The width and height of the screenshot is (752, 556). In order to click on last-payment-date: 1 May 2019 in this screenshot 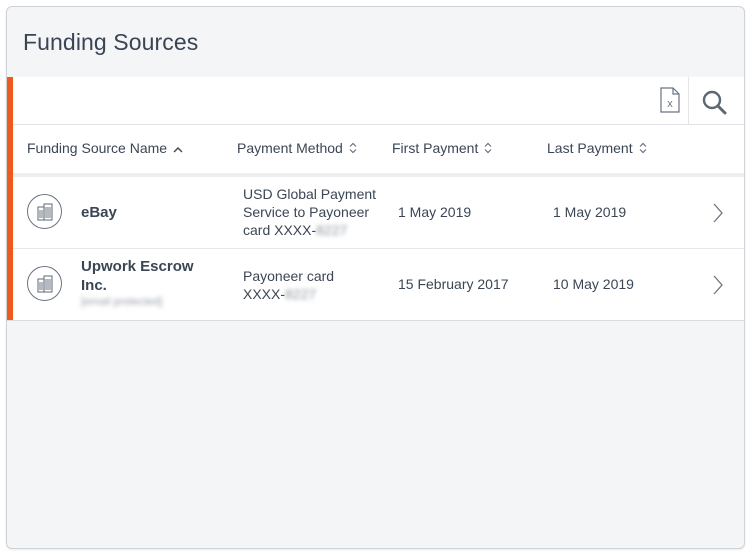, I will do `click(590, 212)`.